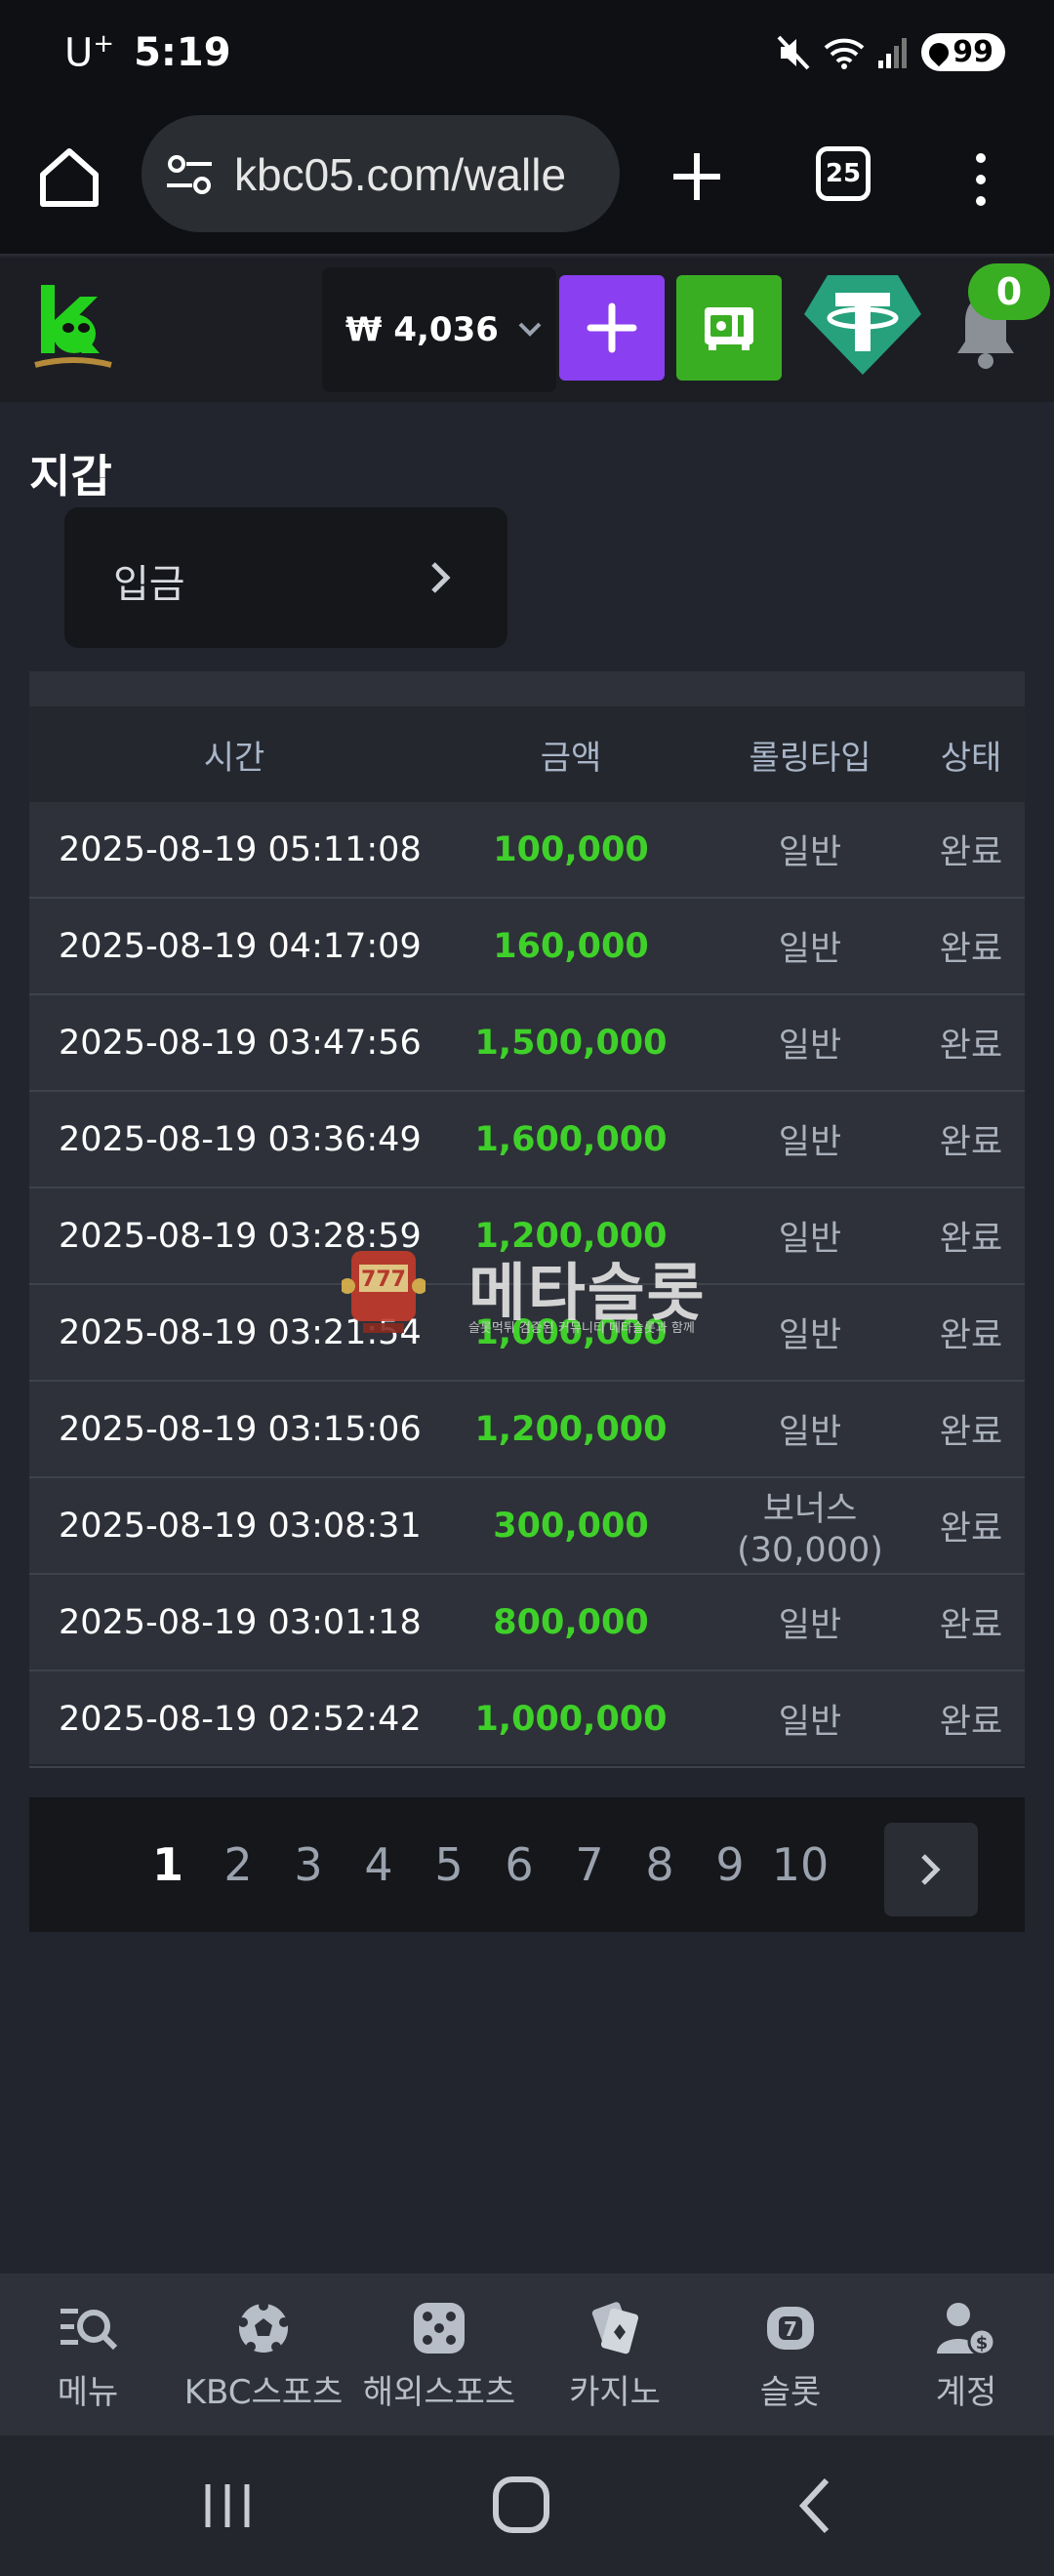 This screenshot has height=2576, width=1054. Describe the element at coordinates (88, 2392) in the screenshot. I see `nav-label-menu: 메뉴` at that location.